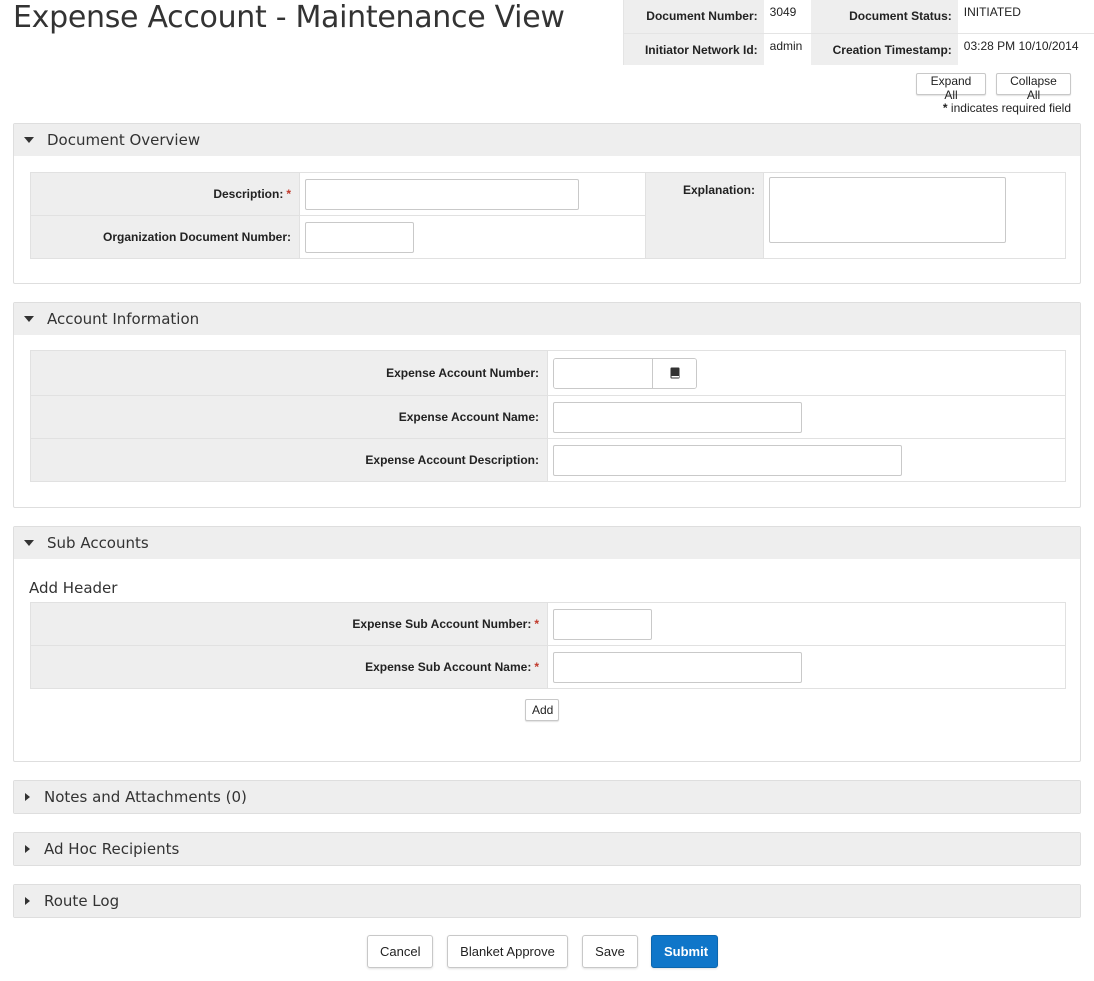 The width and height of the screenshot is (1094, 981). Describe the element at coordinates (704, 215) in the screenshot. I see `explanation-label: Explanation:` at that location.